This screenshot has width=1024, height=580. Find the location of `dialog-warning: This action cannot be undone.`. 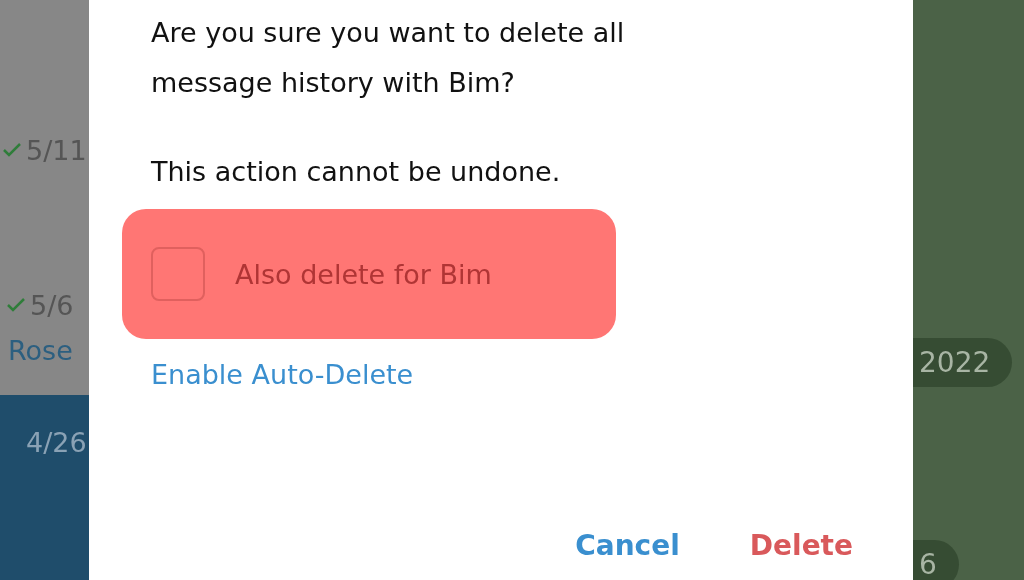

dialog-warning: This action cannot be undone. is located at coordinates (356, 171).